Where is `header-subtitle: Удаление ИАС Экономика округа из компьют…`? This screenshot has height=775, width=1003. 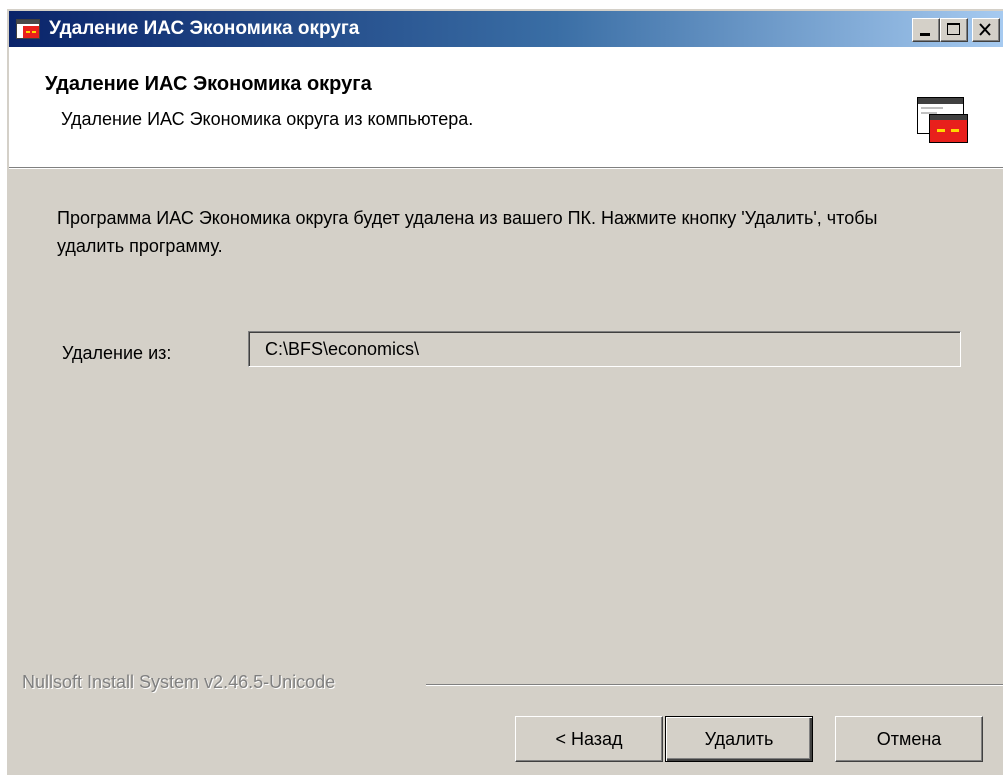 header-subtitle: Удаление ИАС Экономика округа из компьют… is located at coordinates (267, 119).